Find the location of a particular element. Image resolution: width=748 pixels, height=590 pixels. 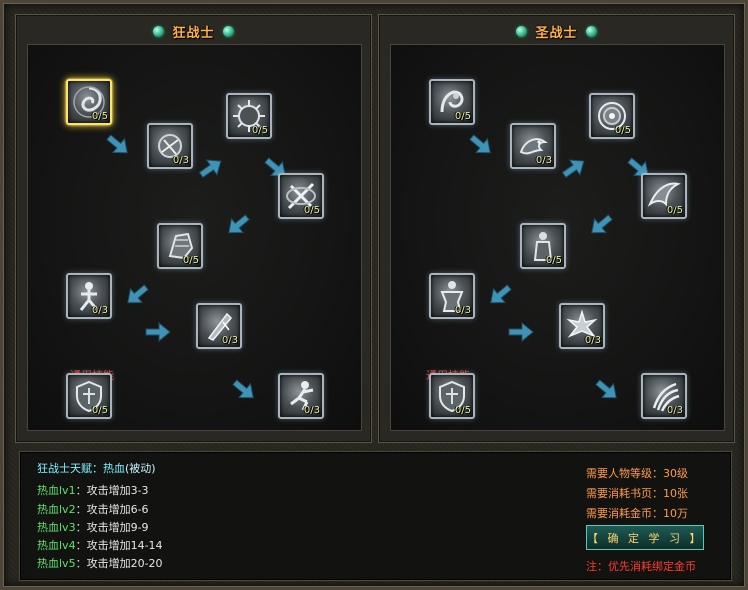

level-name: 热血lv1 is located at coordinates (56, 490).